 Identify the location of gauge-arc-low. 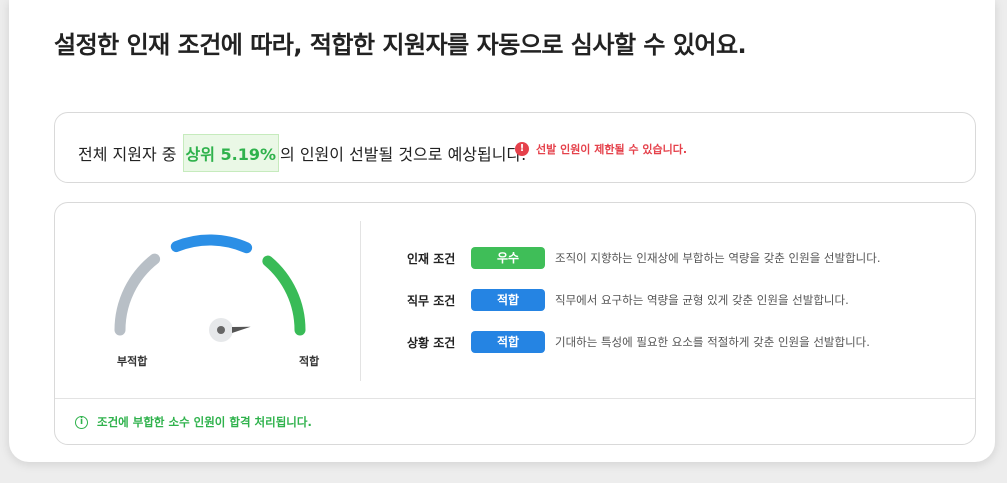
(137, 294).